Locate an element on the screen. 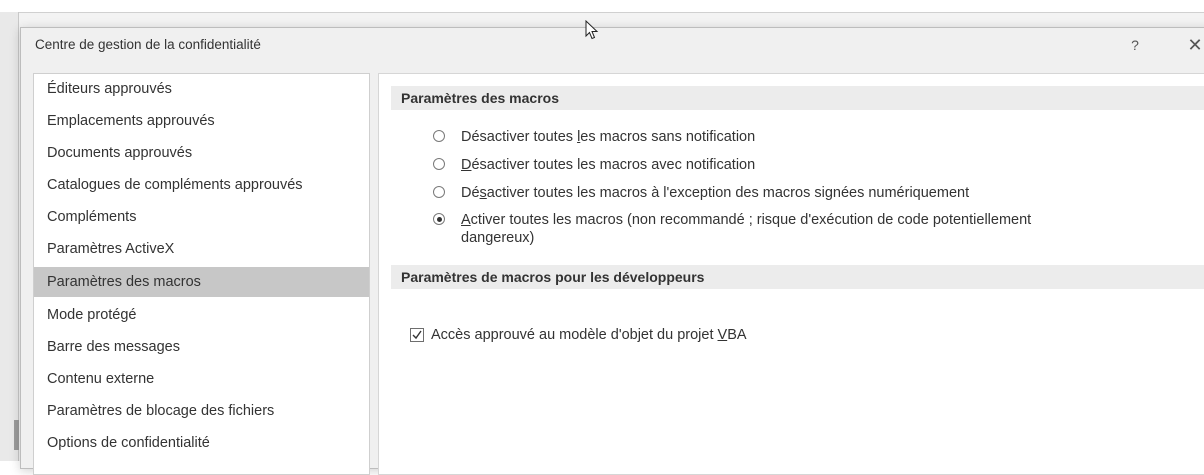 Image resolution: width=1204 pixels, height=475 pixels. help-button: ? is located at coordinates (1135, 45).